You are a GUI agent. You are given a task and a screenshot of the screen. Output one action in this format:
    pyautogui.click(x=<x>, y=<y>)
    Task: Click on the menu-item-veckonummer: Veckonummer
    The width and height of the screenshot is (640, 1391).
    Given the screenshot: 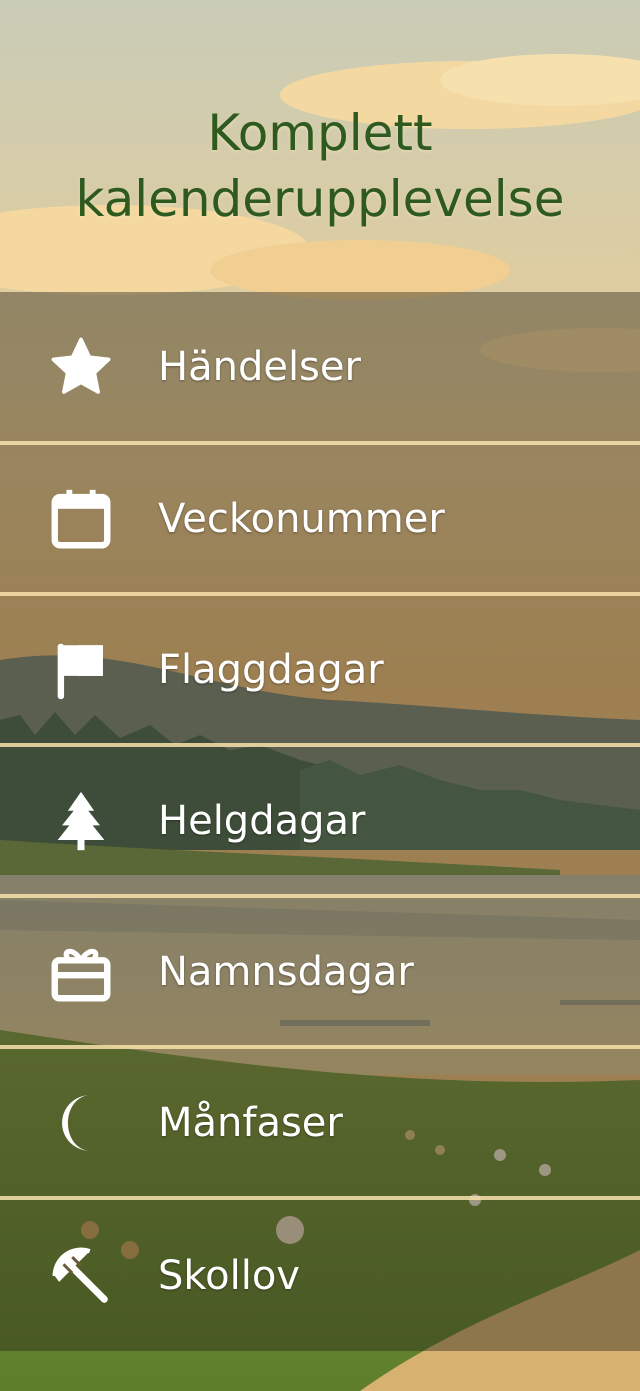 What is the action you would take?
    pyautogui.click(x=320, y=520)
    